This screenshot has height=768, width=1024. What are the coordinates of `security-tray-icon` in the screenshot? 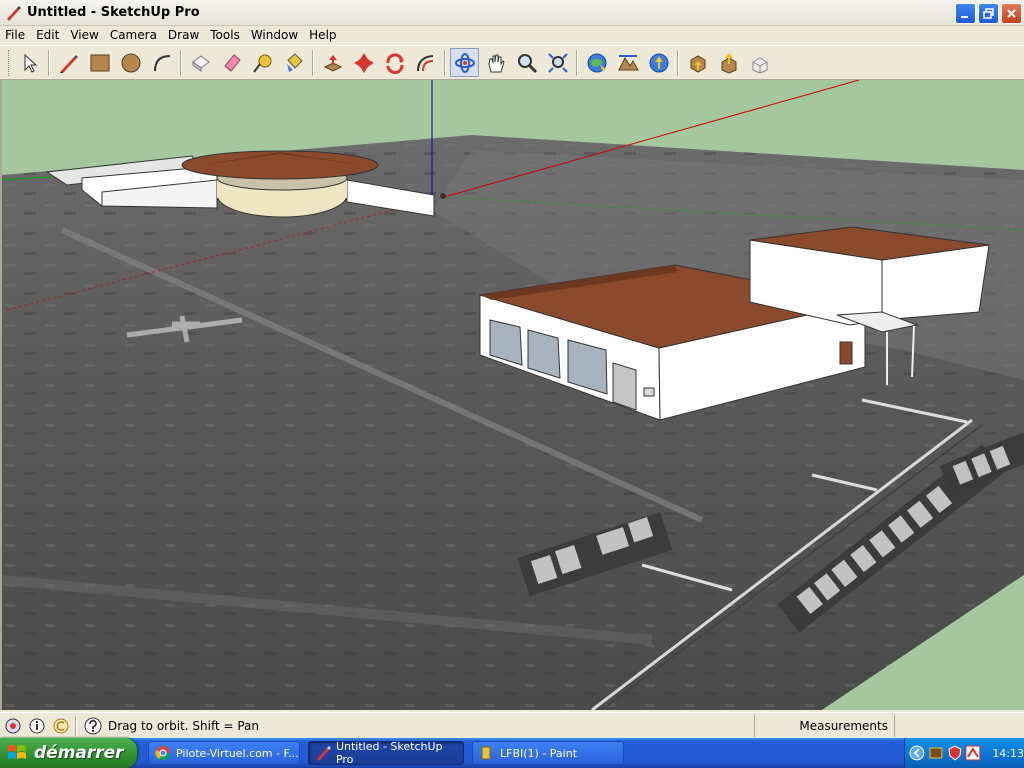 It's located at (955, 753).